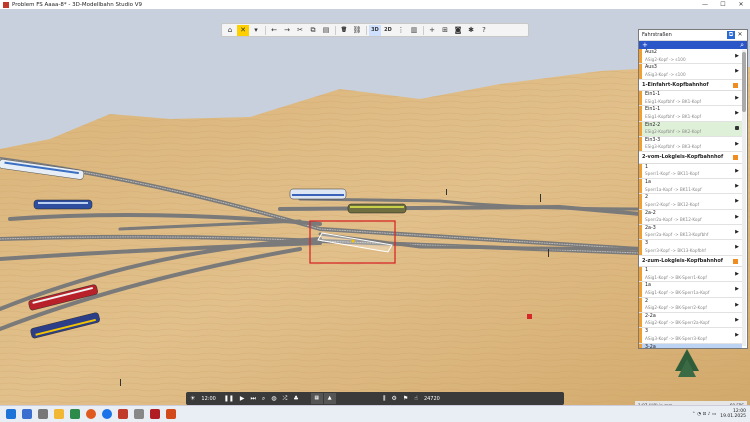  Describe the element at coordinates (691, 45) in the screenshot. I see `add-route-icon: +` at that location.